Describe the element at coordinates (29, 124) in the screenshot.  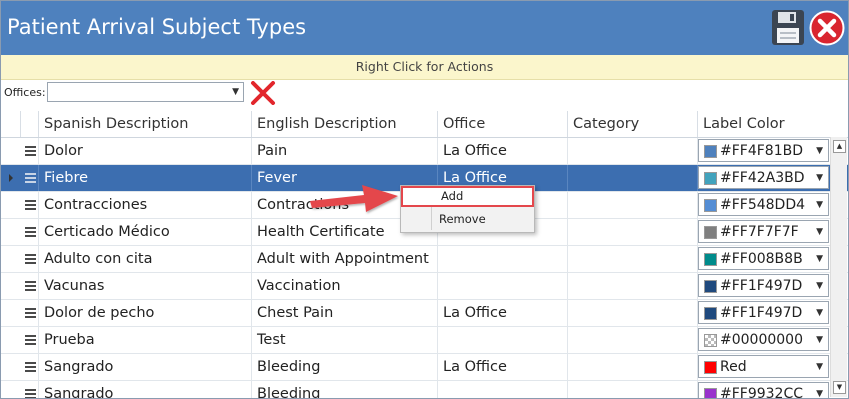
I see `drag-handle-header` at that location.